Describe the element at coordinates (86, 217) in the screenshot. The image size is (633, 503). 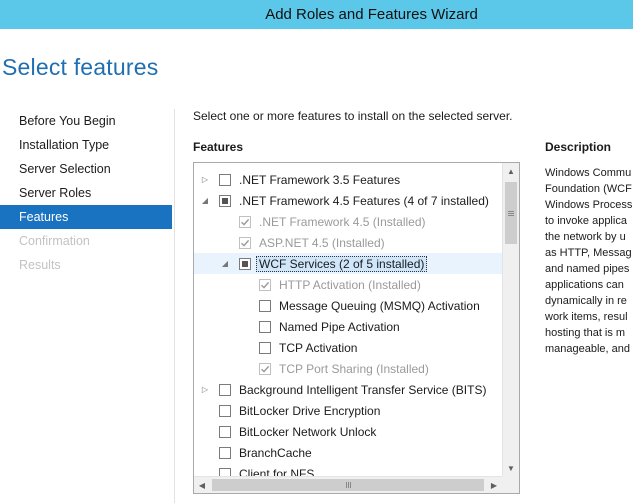
I see `nav-item-features: Features` at that location.